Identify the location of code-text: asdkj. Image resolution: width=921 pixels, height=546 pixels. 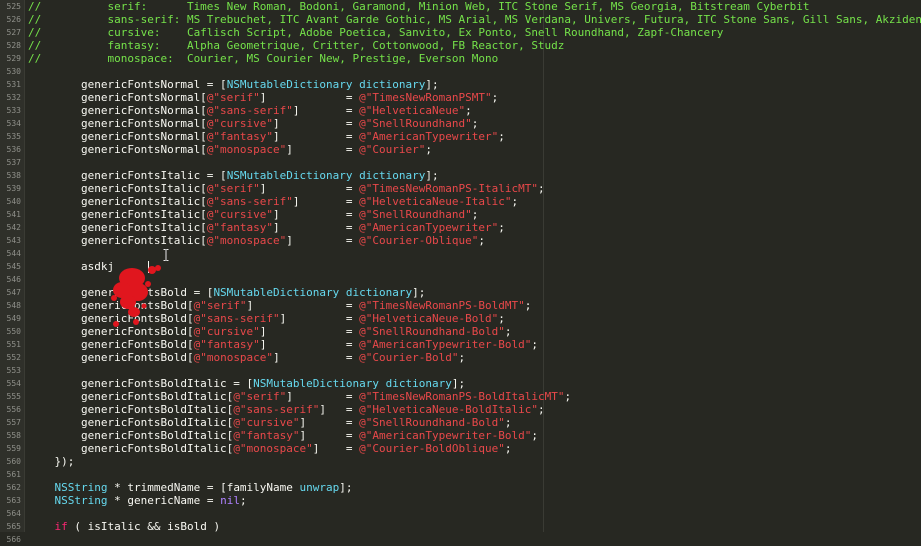
(71, 266).